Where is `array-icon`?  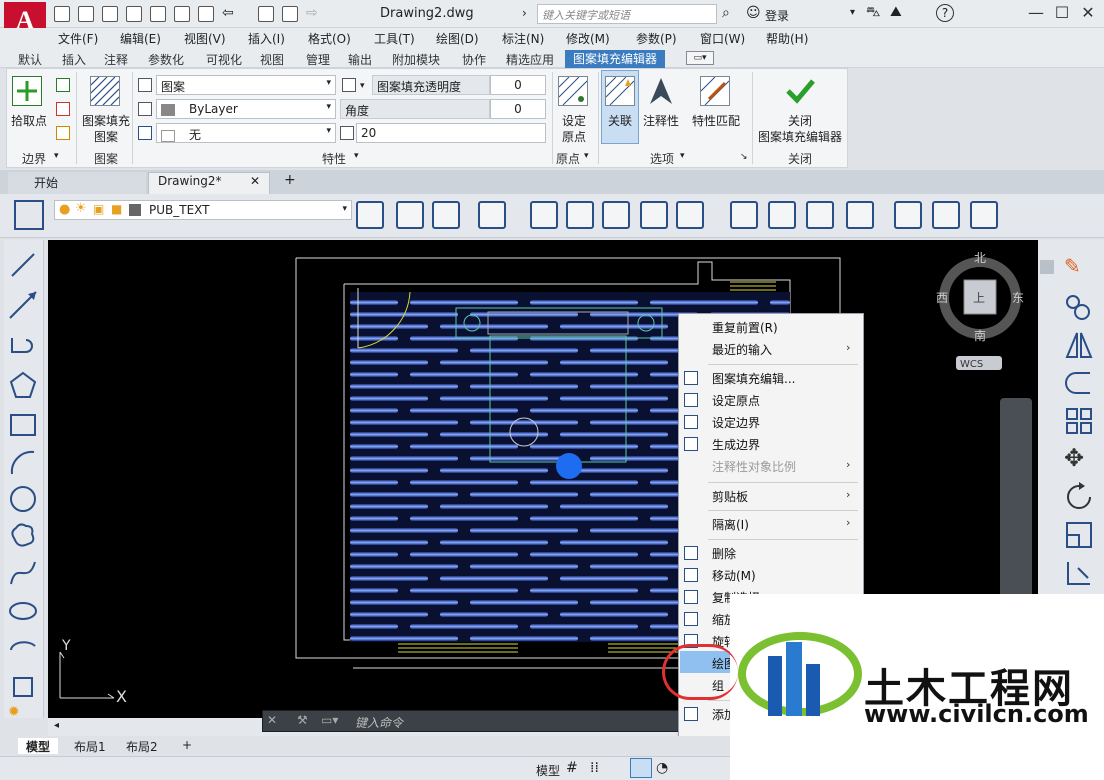
array-icon is located at coordinates (1079, 422).